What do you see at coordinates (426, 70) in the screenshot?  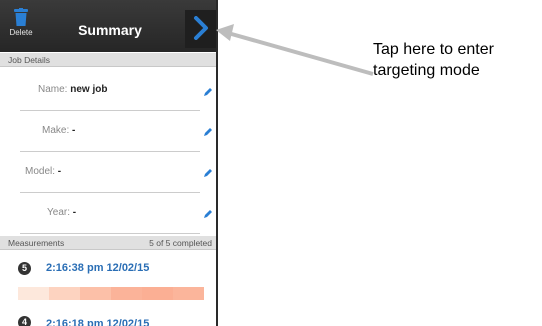 I see `annotation-line-2: targeting mode` at bounding box center [426, 70].